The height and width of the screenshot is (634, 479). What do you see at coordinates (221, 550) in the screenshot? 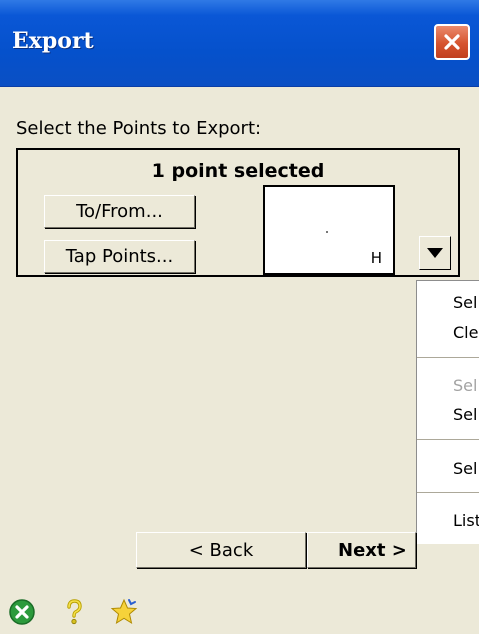
I see `back-button: < Back` at bounding box center [221, 550].